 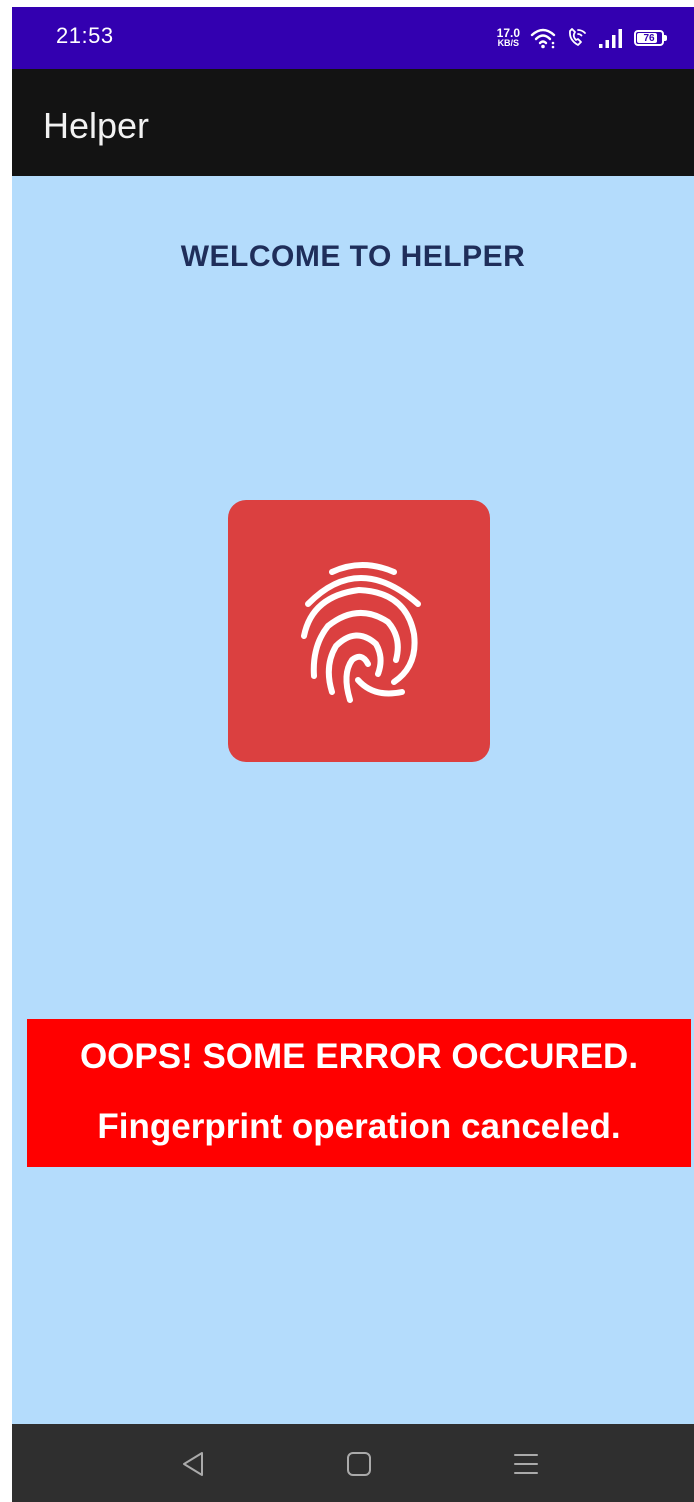 I want to click on fingerprint-icon, so click(x=361, y=632).